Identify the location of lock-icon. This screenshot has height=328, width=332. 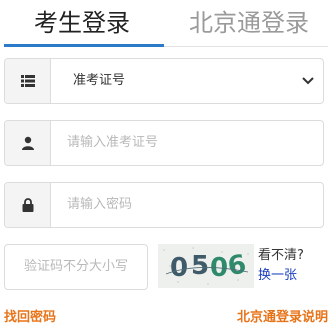
(27, 205).